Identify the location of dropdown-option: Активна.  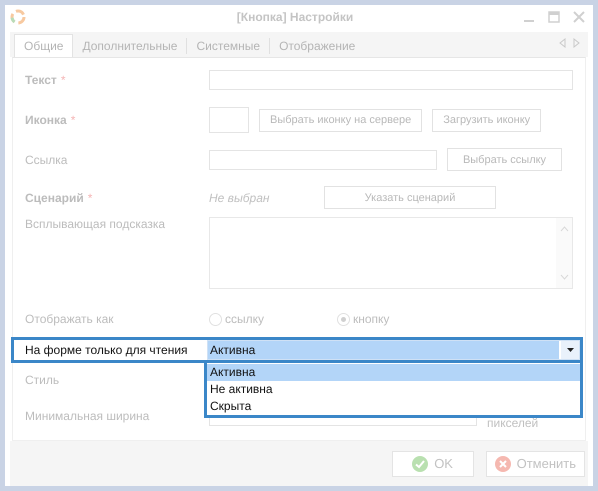
(393, 372).